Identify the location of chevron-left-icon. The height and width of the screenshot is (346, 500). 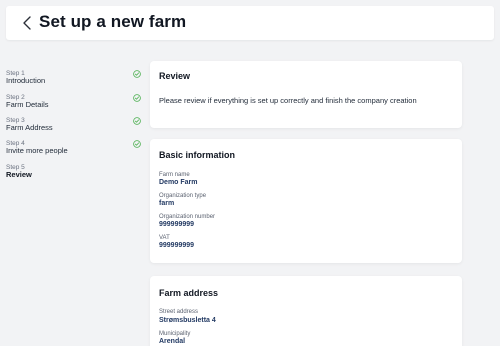
(27, 23).